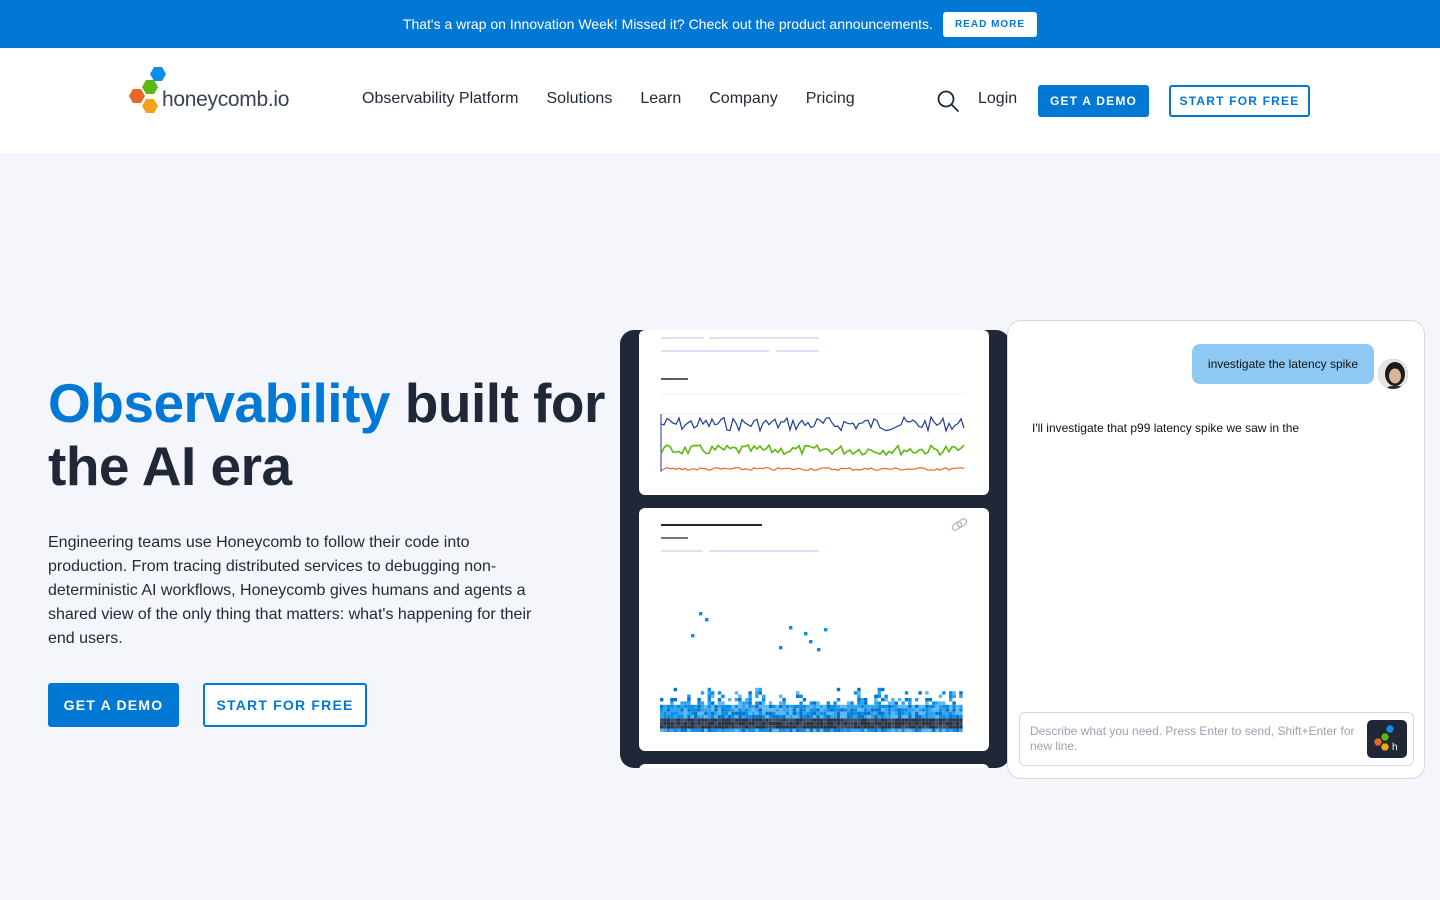 This screenshot has height=900, width=1440. I want to click on login-link: Login, so click(997, 99).